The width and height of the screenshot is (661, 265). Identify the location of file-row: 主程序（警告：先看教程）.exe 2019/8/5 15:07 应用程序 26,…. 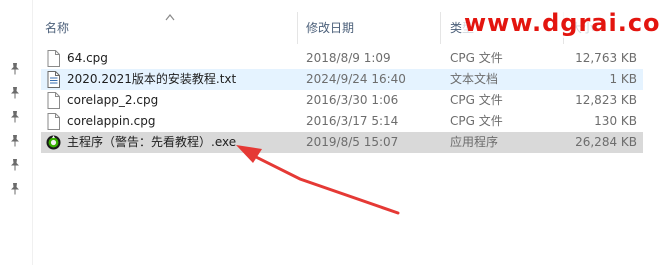
(342, 142).